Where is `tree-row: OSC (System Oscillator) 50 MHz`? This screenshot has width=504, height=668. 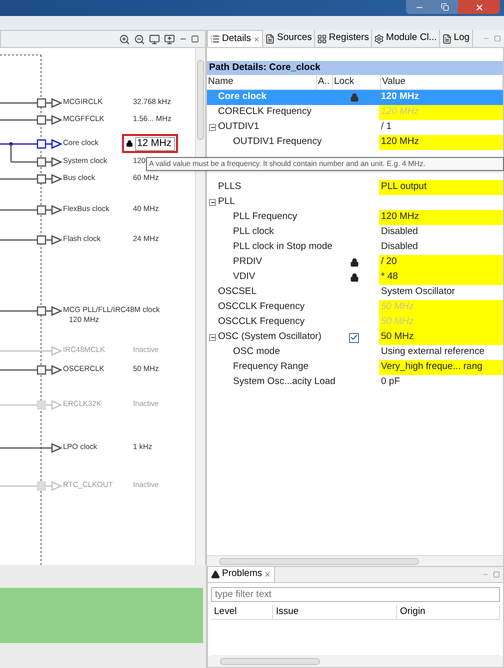 tree-row: OSC (System Oscillator) 50 MHz is located at coordinates (355, 337).